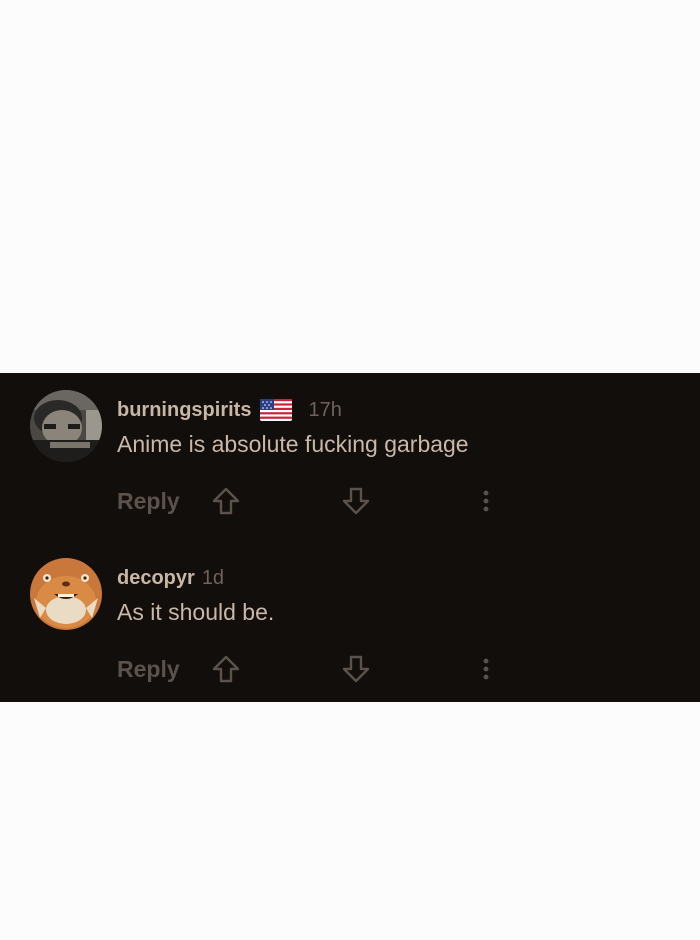 This screenshot has height=940, width=700. I want to click on comment-text: Anime is absolute fucking garbage, so click(293, 444).